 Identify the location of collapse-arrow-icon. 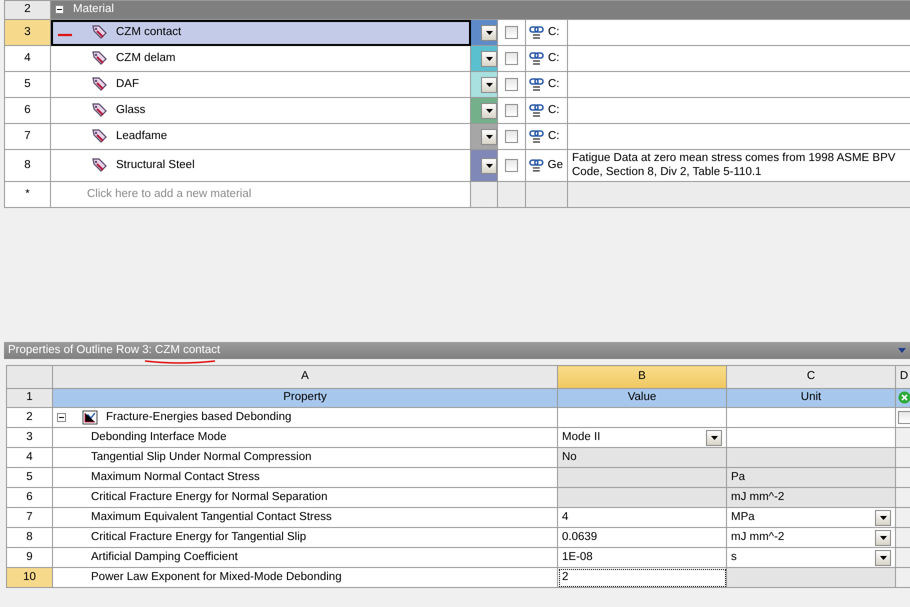
(902, 350).